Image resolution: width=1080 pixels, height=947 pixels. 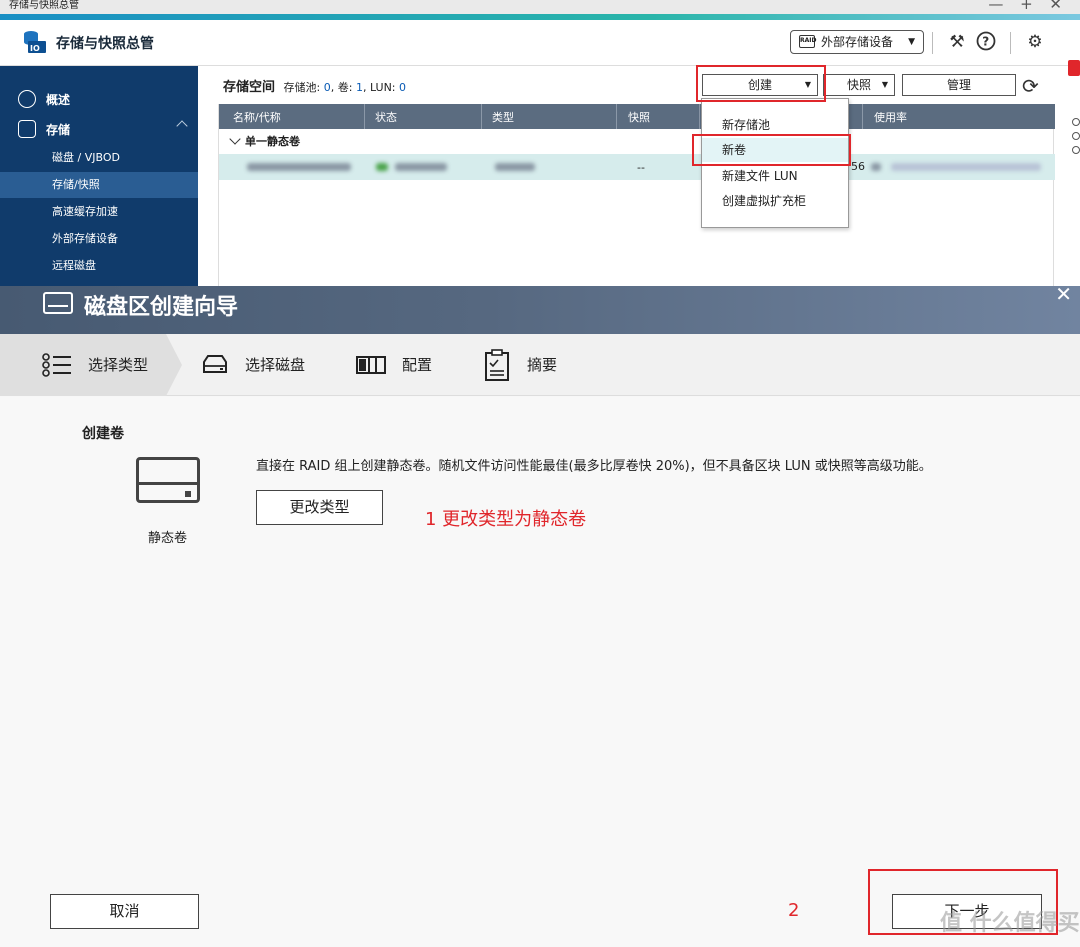 What do you see at coordinates (540, 308) in the screenshot?
I see `wizard-header: 磁盘区创建向导 ✕` at bounding box center [540, 308].